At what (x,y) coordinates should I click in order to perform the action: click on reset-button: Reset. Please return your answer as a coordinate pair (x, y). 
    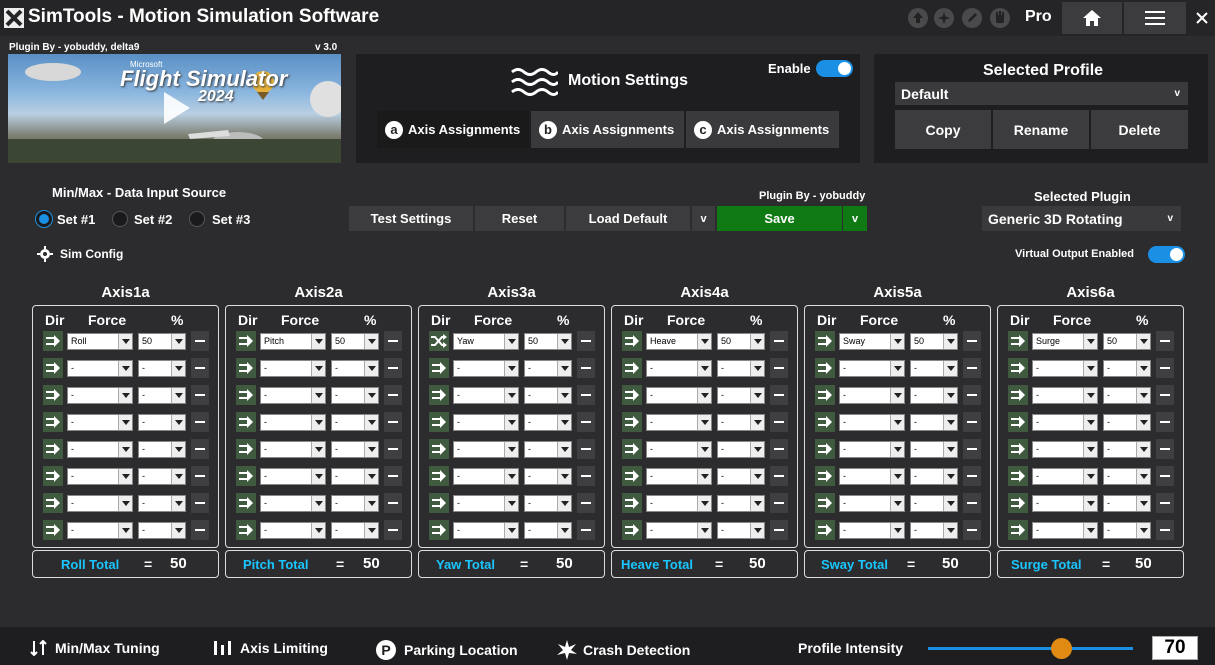
    Looking at the image, I should click on (519, 218).